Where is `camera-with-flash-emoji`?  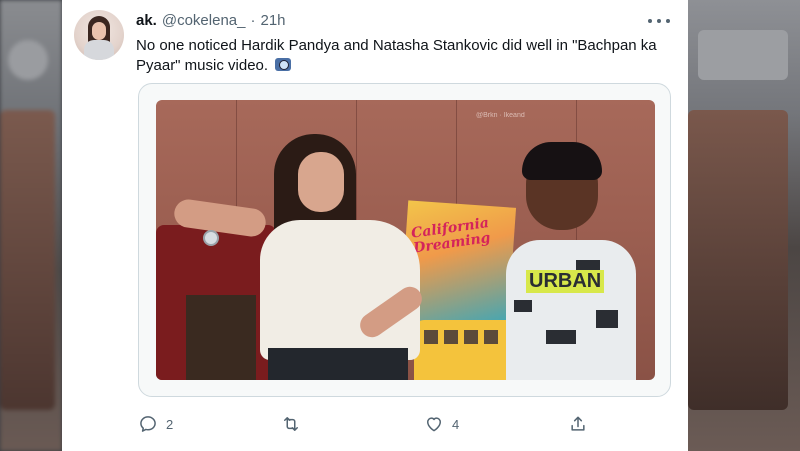 camera-with-flash-emoji is located at coordinates (283, 64).